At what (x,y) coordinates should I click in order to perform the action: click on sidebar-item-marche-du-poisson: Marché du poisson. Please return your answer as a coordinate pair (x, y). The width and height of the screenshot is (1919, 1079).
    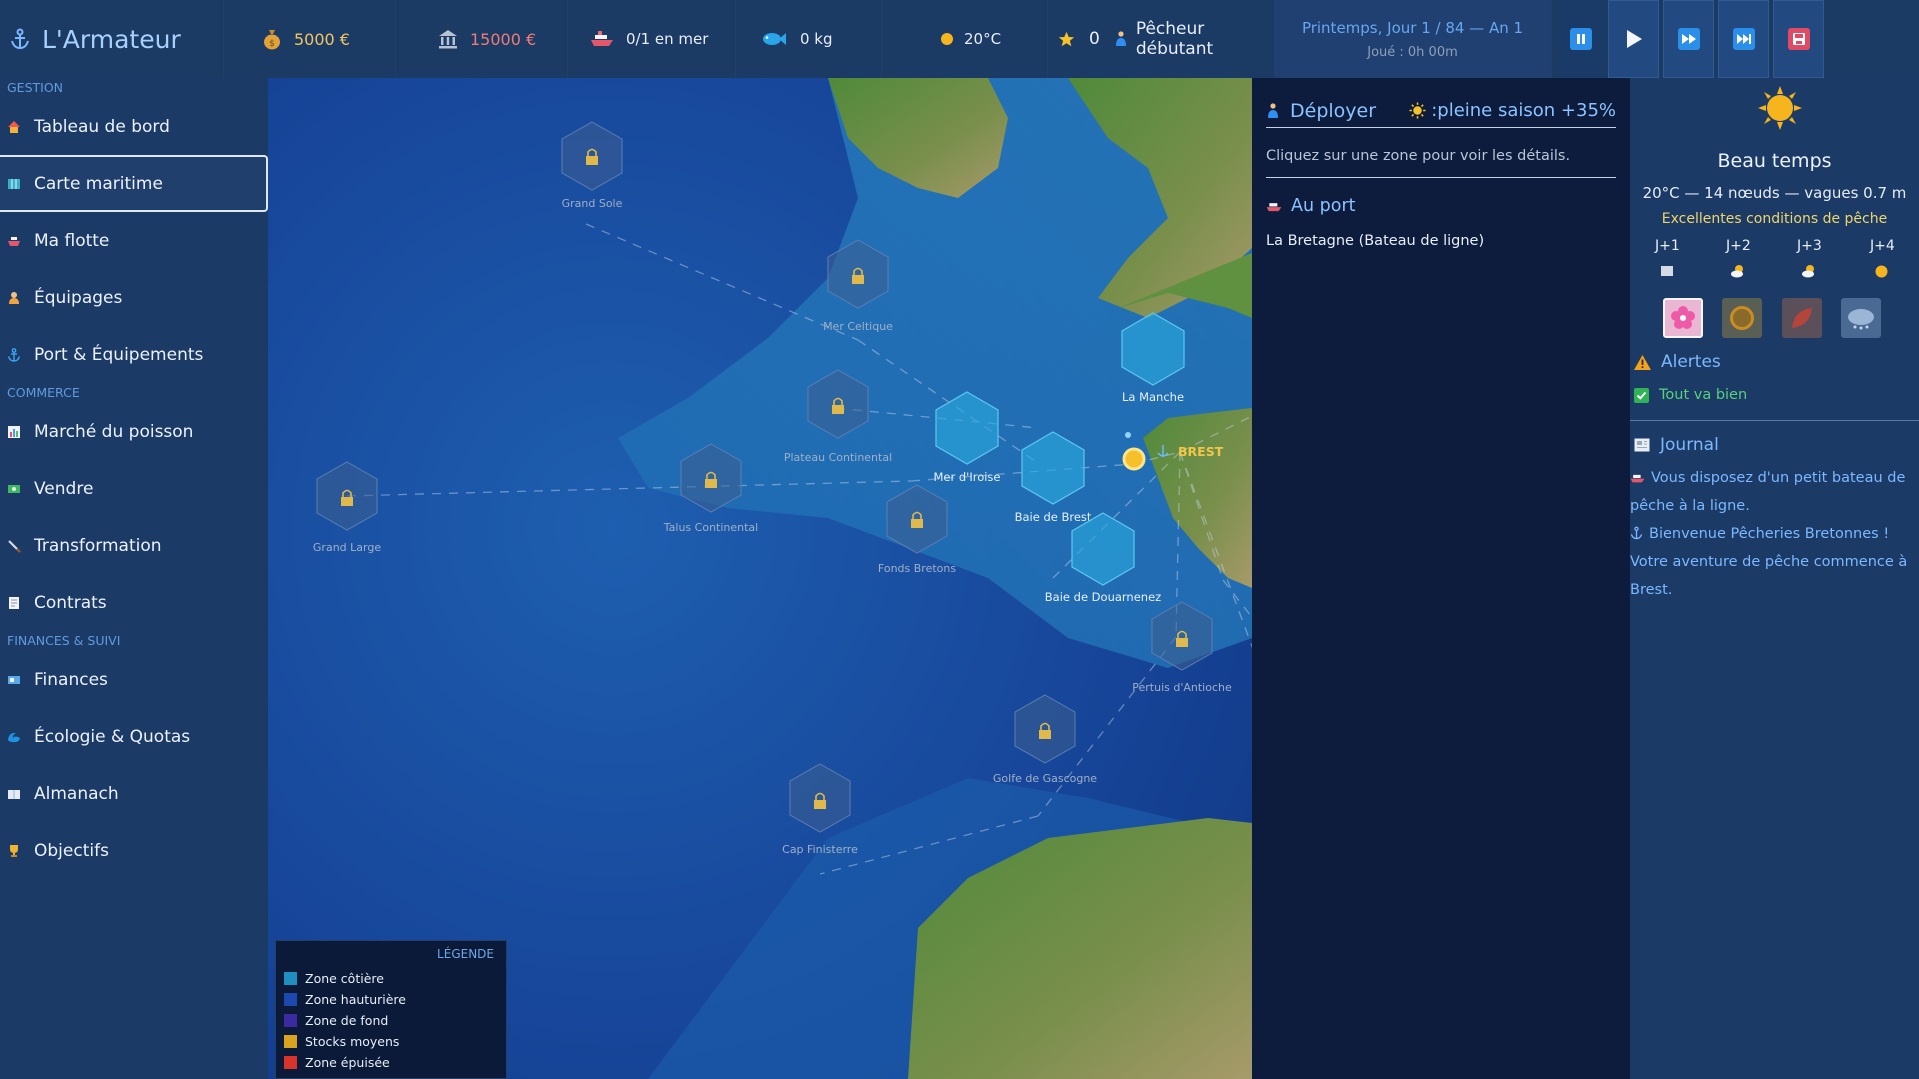
    Looking at the image, I should click on (134, 431).